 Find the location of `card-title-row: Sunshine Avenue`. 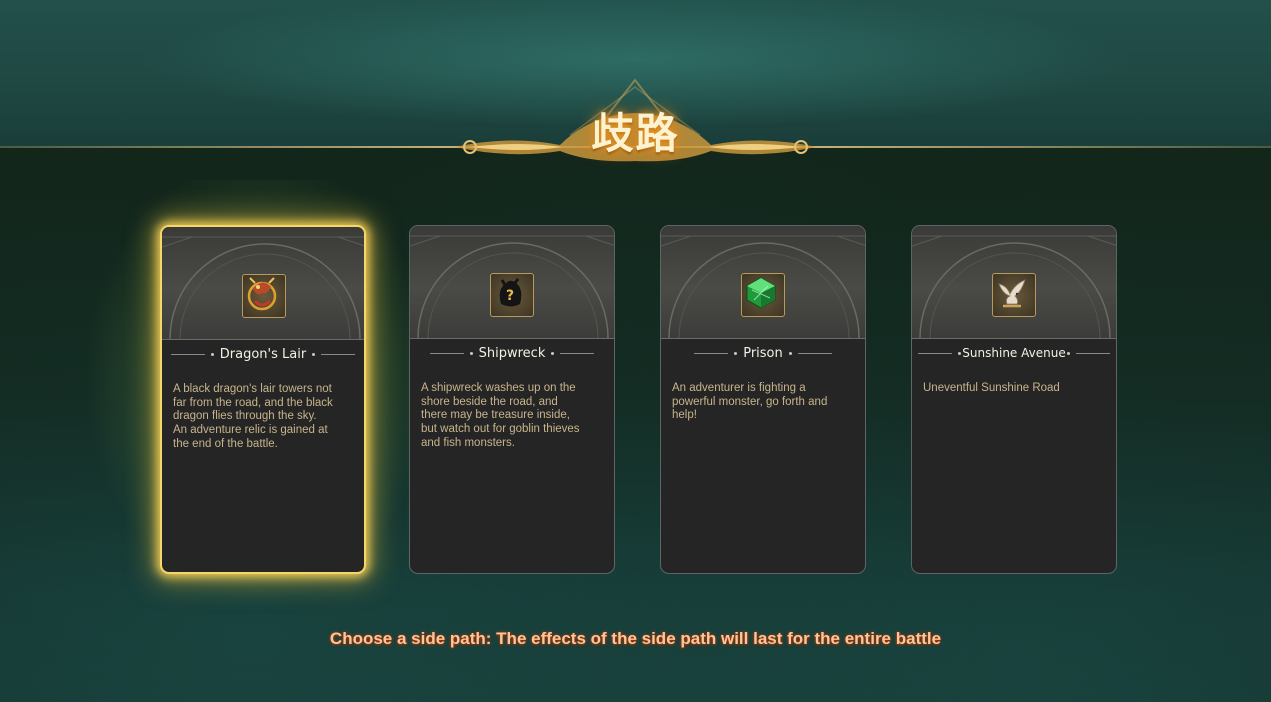

card-title-row: Sunshine Avenue is located at coordinates (1014, 353).